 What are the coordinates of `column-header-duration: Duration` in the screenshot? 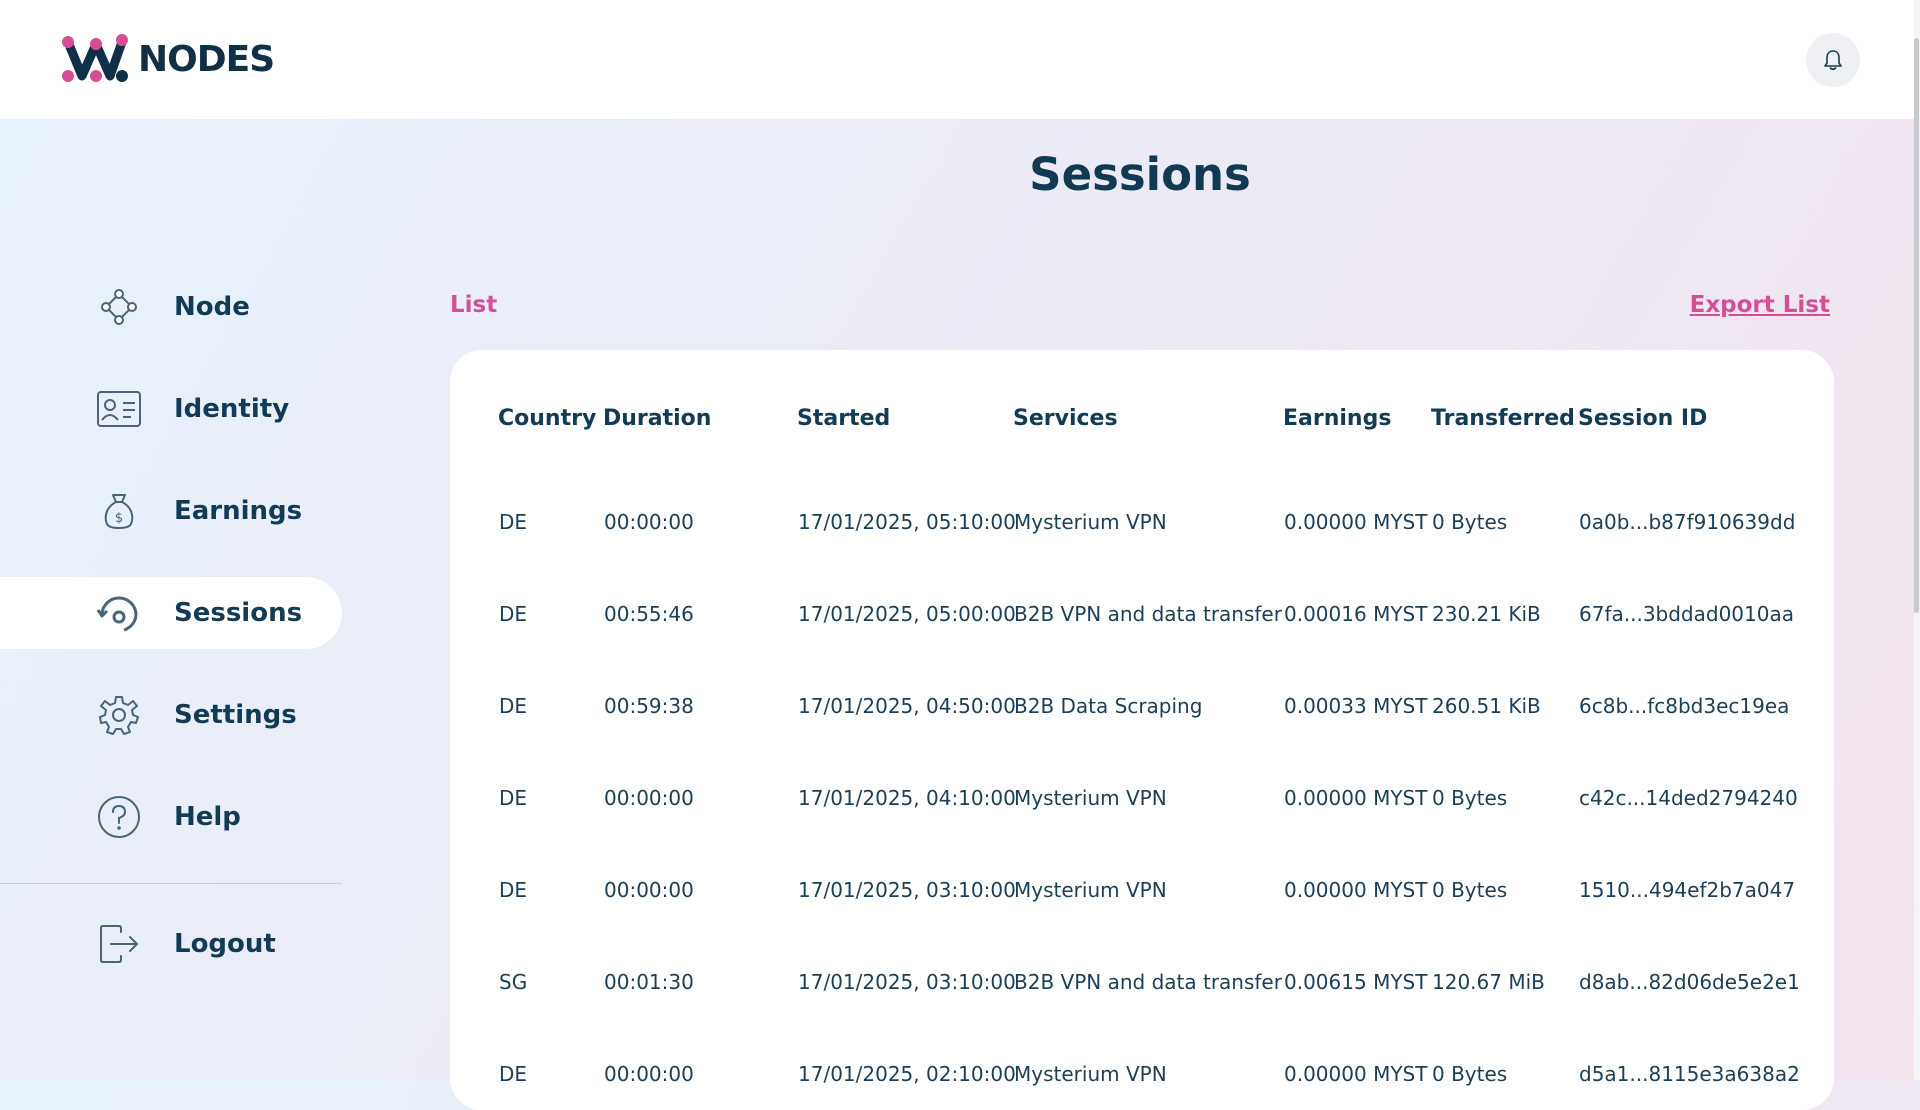 It's located at (657, 418).